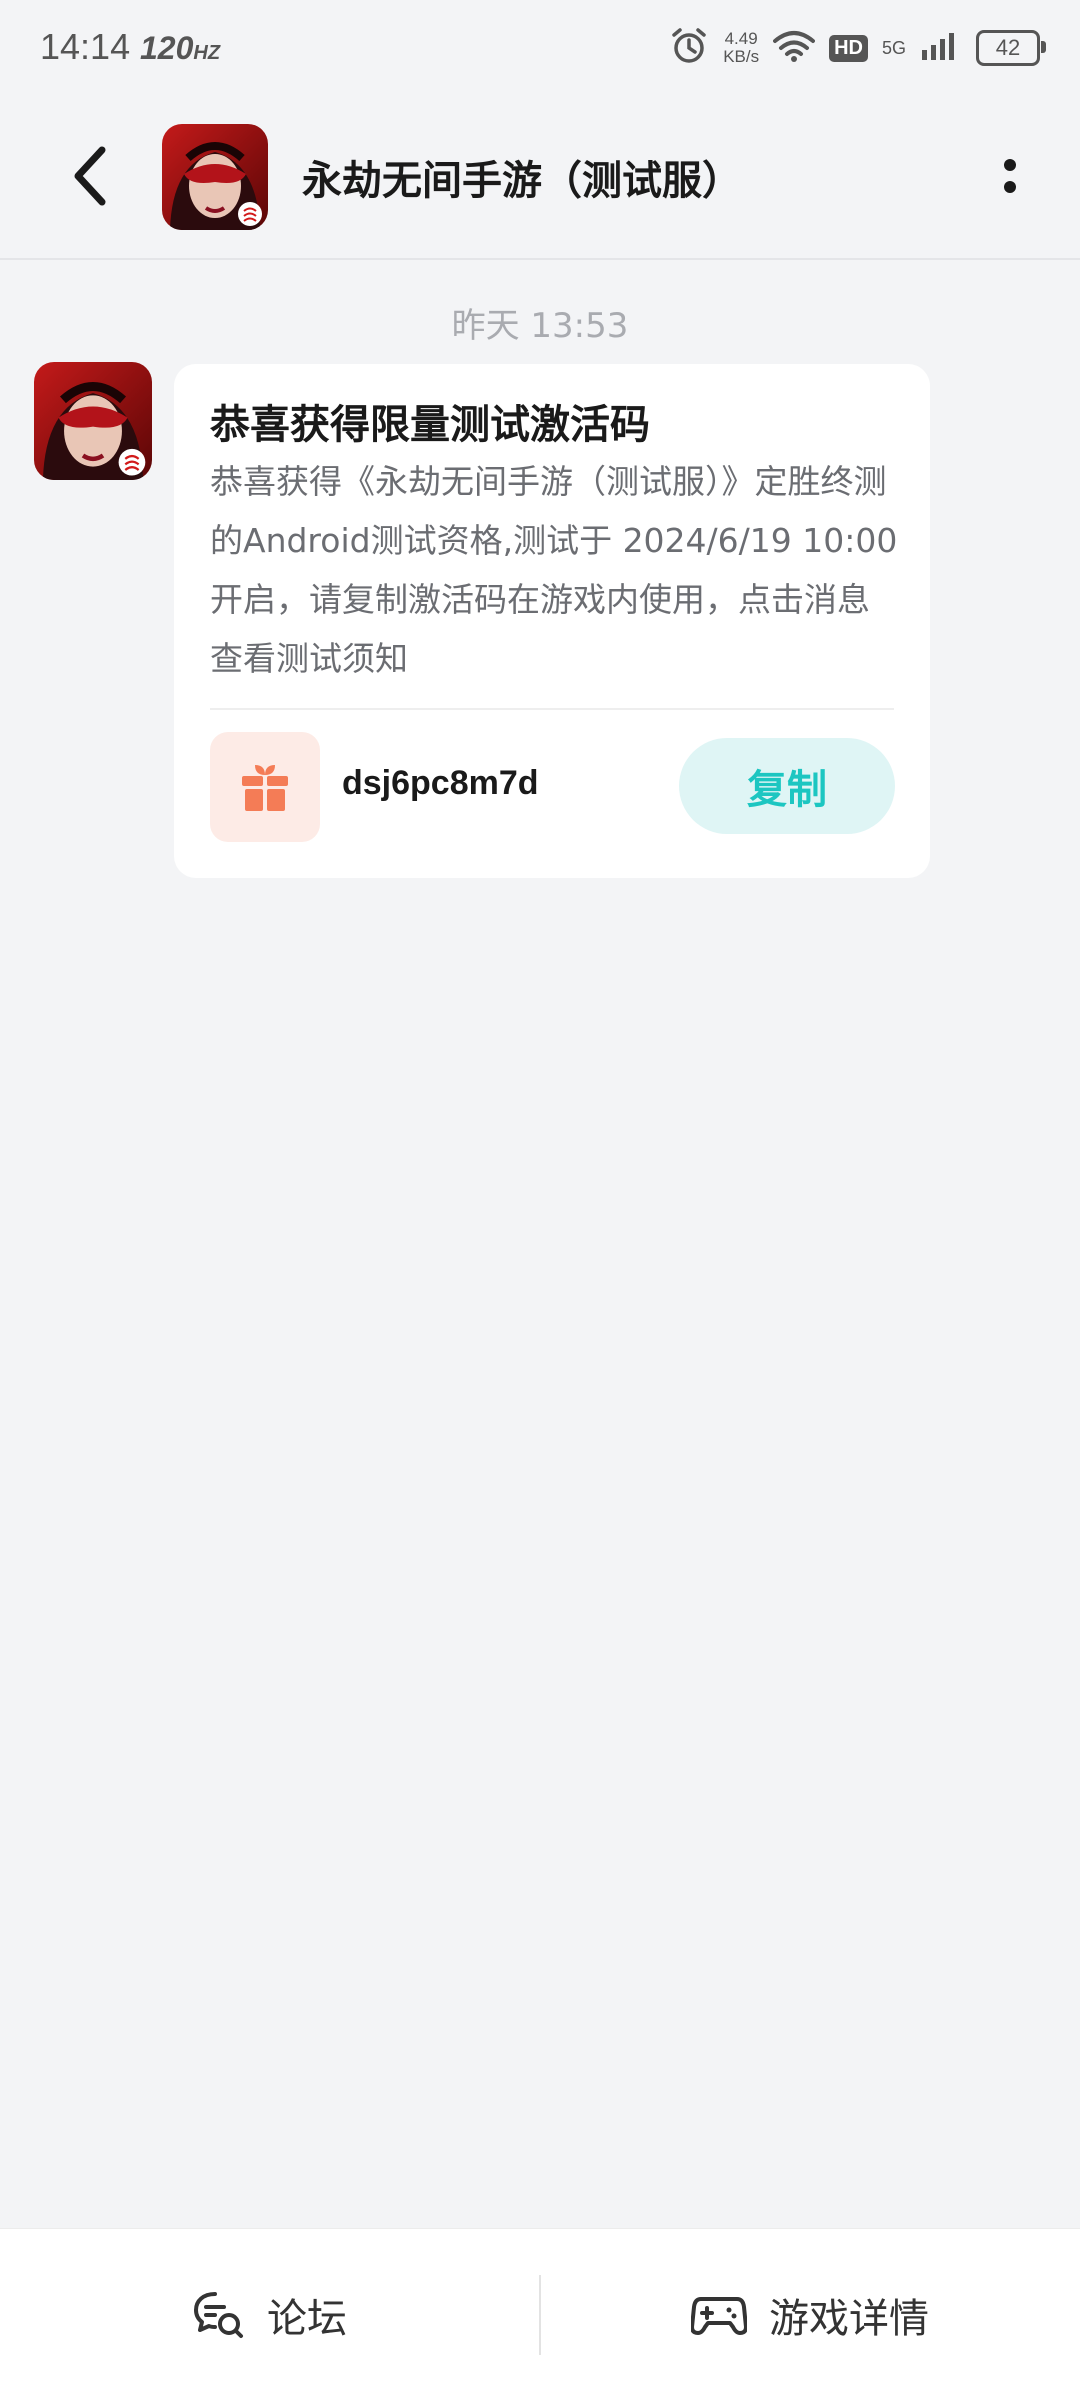  What do you see at coordinates (1008, 47) in the screenshot?
I see `battery-level: 42` at bounding box center [1008, 47].